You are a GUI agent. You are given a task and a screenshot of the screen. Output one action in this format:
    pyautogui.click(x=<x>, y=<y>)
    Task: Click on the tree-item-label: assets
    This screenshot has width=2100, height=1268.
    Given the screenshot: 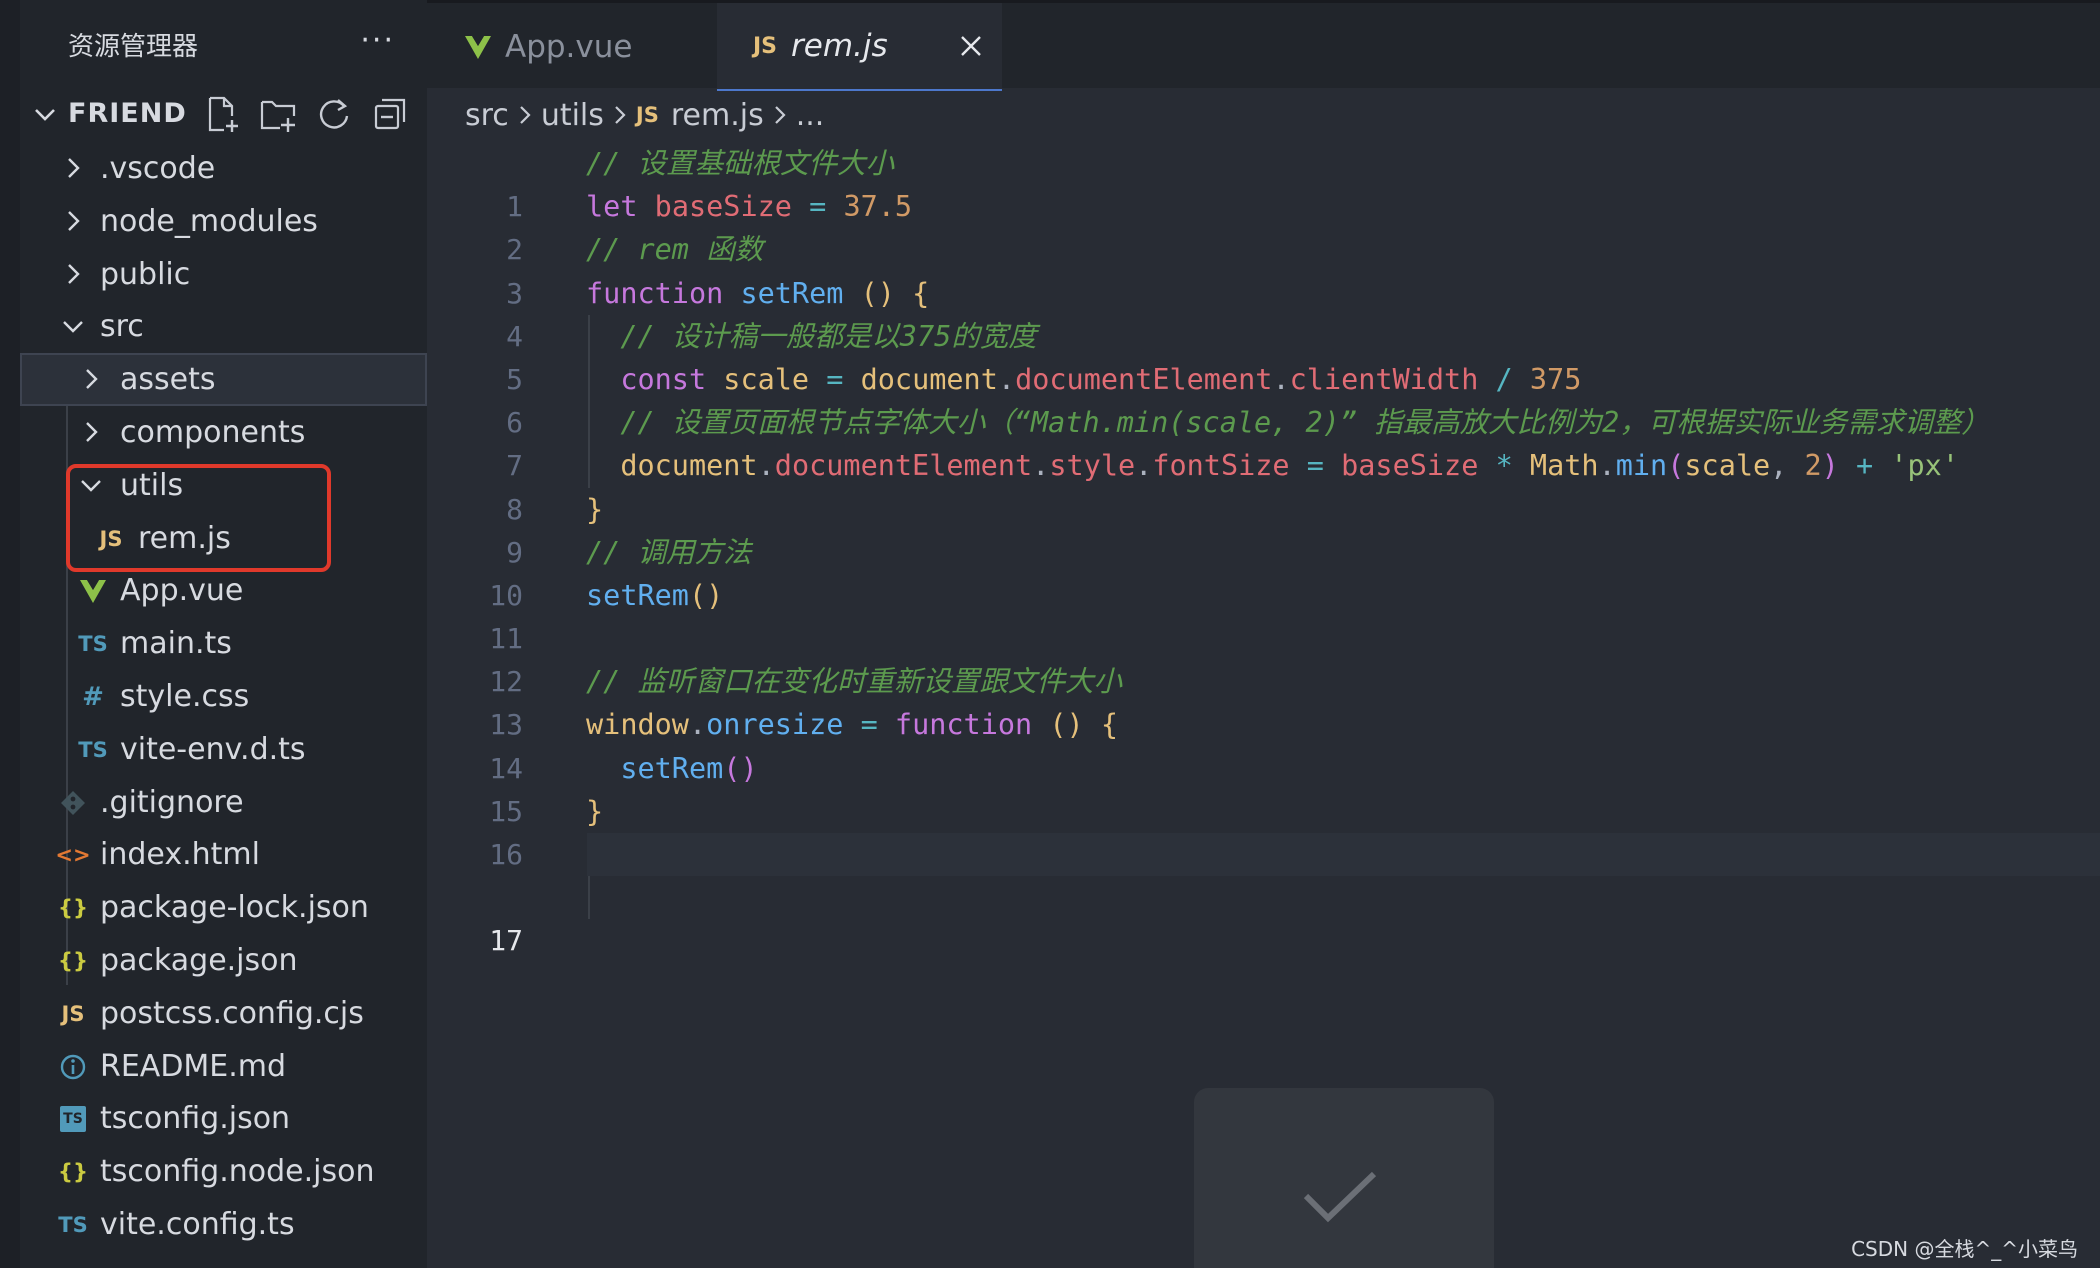 What is the action you would take?
    pyautogui.click(x=168, y=380)
    